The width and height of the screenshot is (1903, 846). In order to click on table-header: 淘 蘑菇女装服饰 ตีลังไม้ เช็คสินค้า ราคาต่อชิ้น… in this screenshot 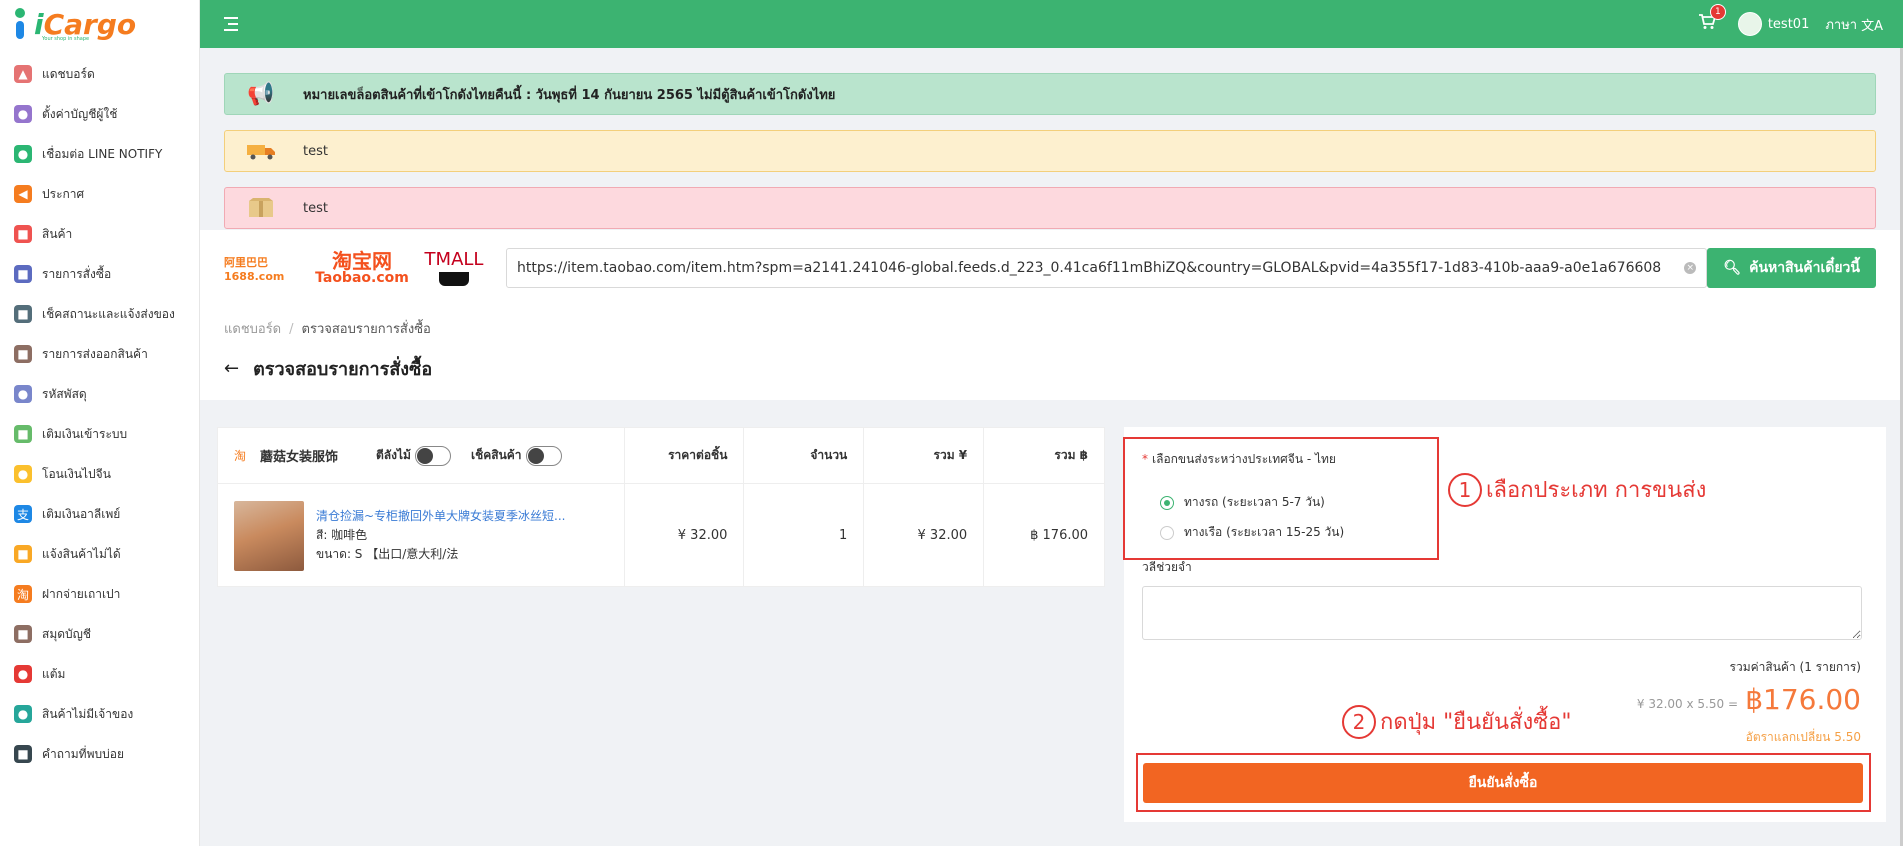, I will do `click(661, 456)`.